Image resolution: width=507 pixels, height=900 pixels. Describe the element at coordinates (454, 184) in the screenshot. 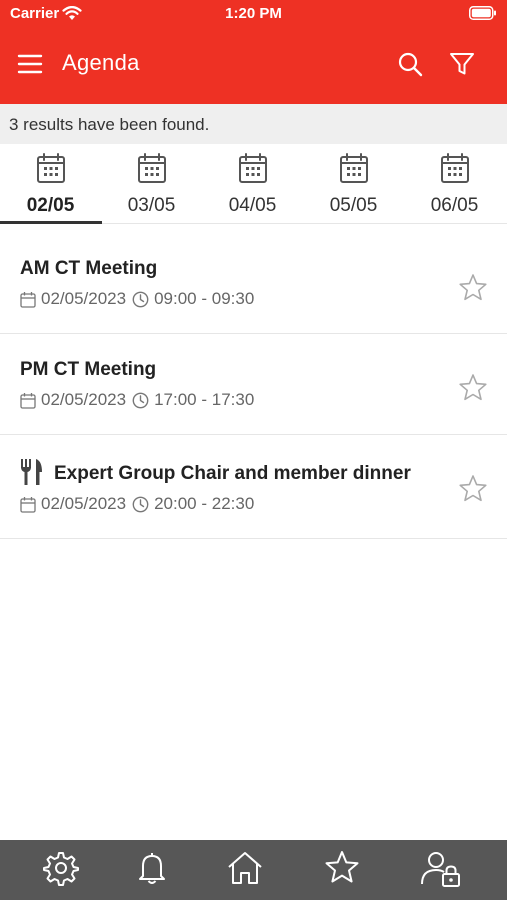

I see `date-tab-06-05: 06/05` at that location.